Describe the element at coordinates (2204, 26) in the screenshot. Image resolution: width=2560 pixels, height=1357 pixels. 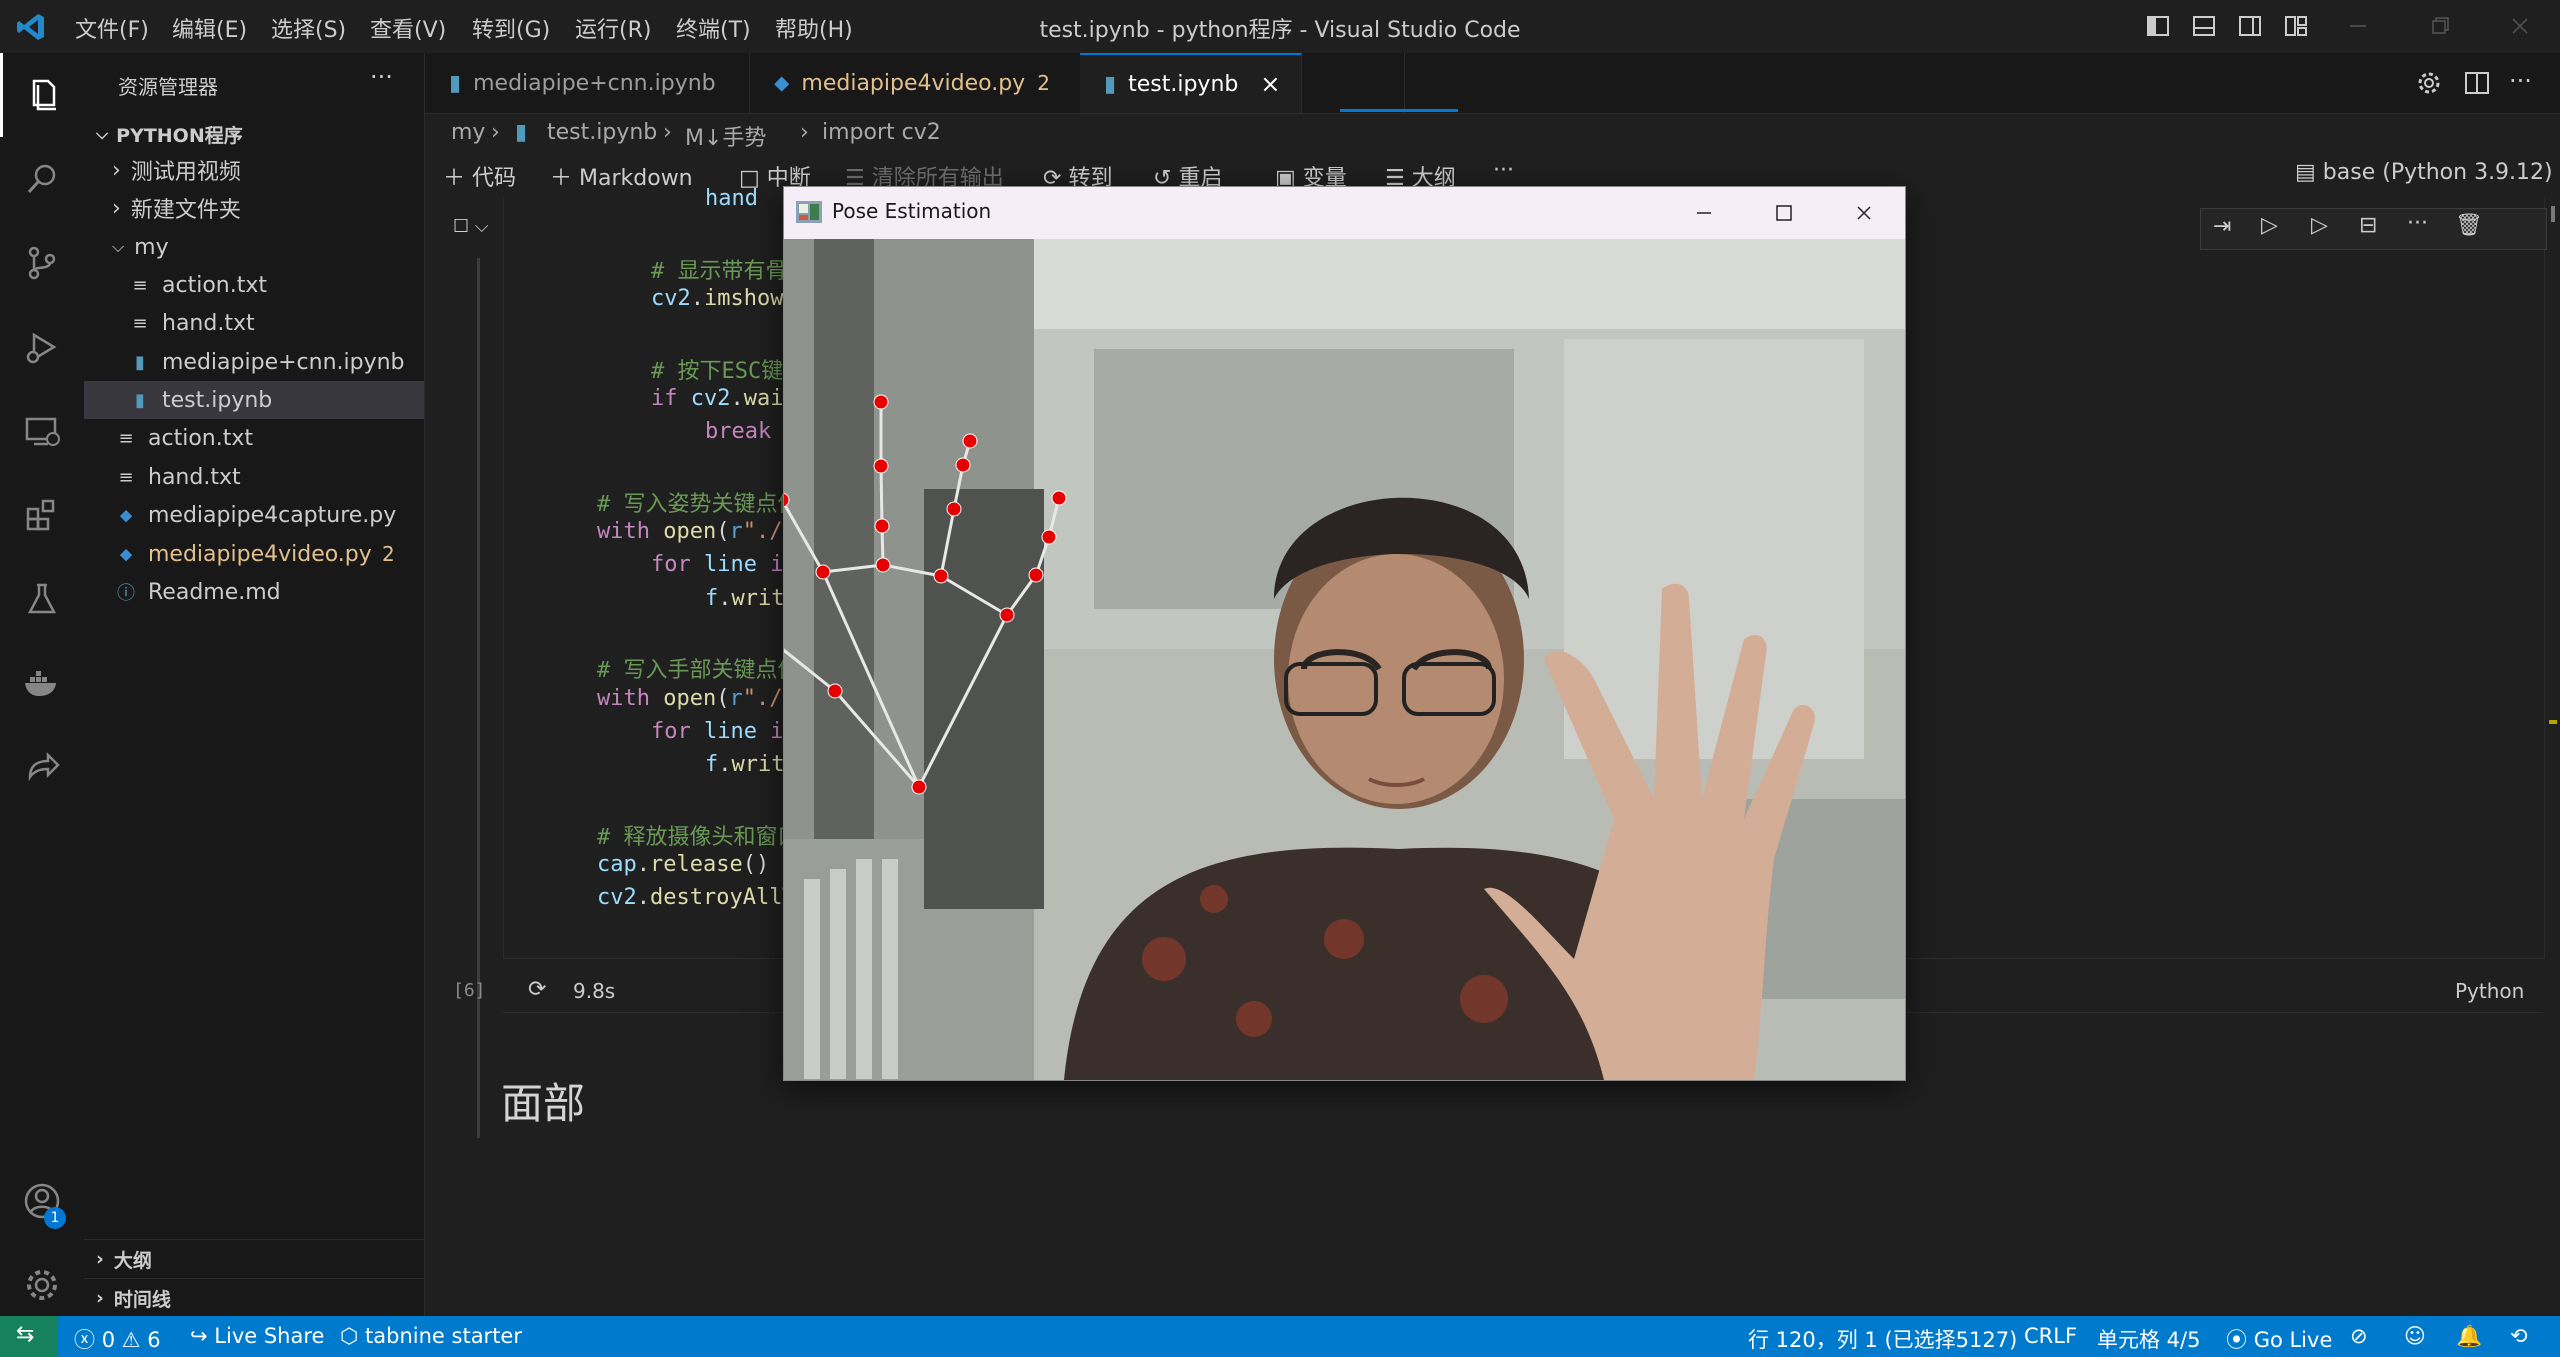
I see `toggle-panel-icon` at that location.